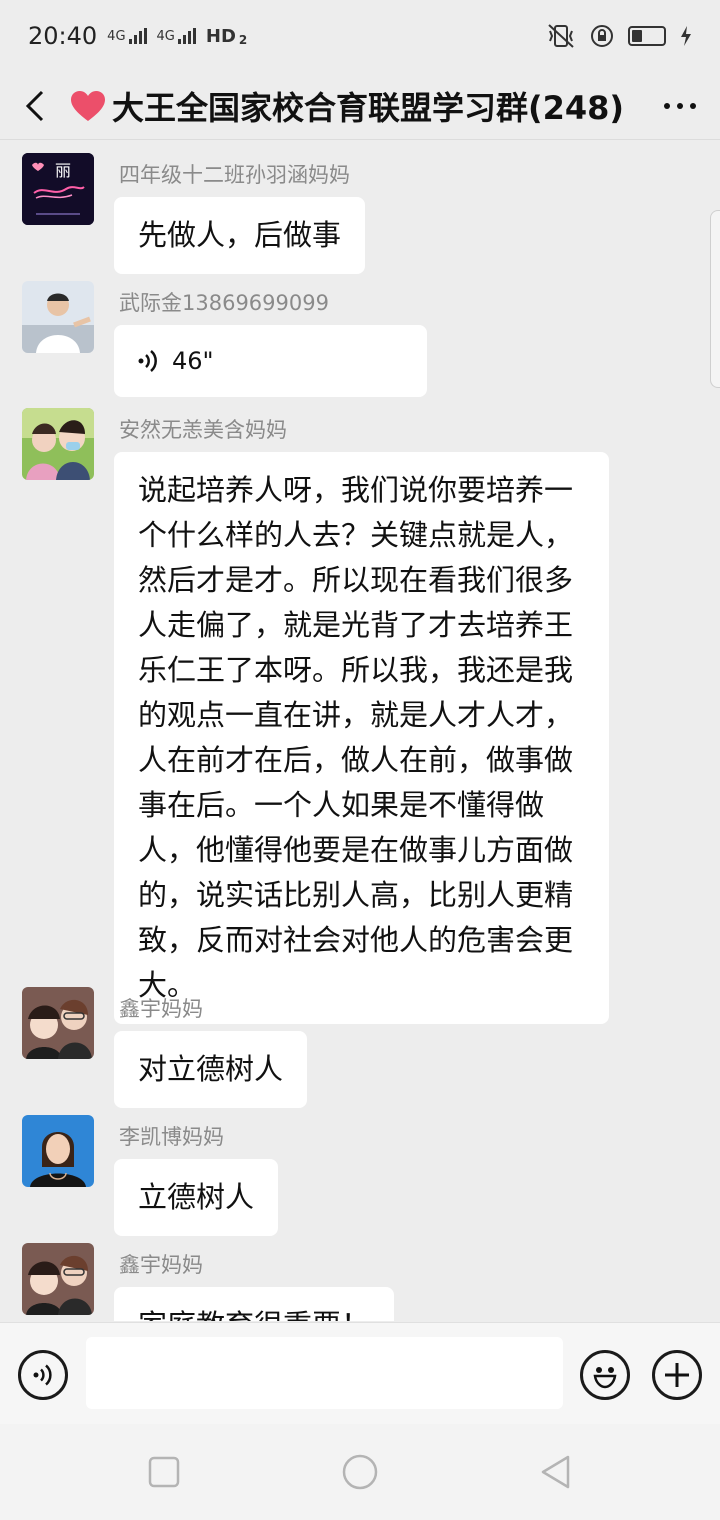 This screenshot has width=720, height=1520. What do you see at coordinates (240, 235) in the screenshot?
I see `message-bubble: 先做人，后做事` at bounding box center [240, 235].